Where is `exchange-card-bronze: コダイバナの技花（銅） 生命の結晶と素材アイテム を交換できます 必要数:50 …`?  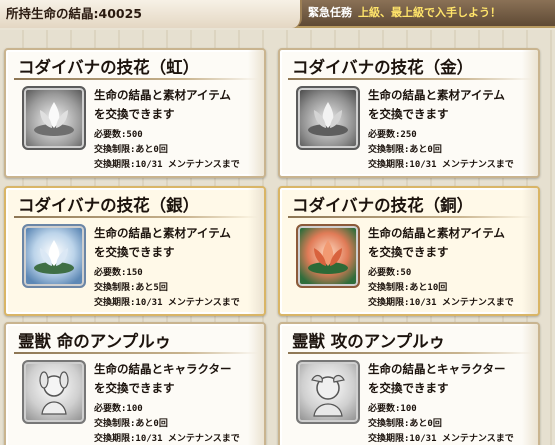 exchange-card-bronze: コダイバナの技花（銅） 生命の結晶と素材アイテム を交換できます 必要数:50 … is located at coordinates (409, 251).